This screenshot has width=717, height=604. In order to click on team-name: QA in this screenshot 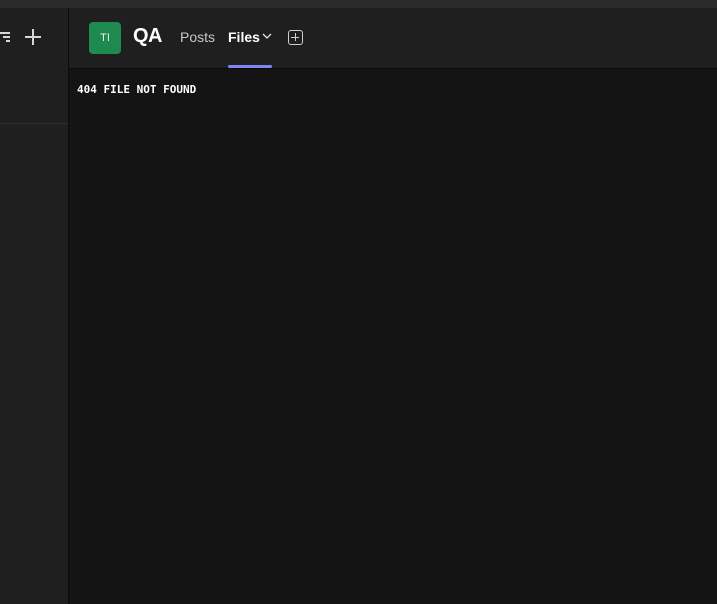, I will do `click(148, 36)`.